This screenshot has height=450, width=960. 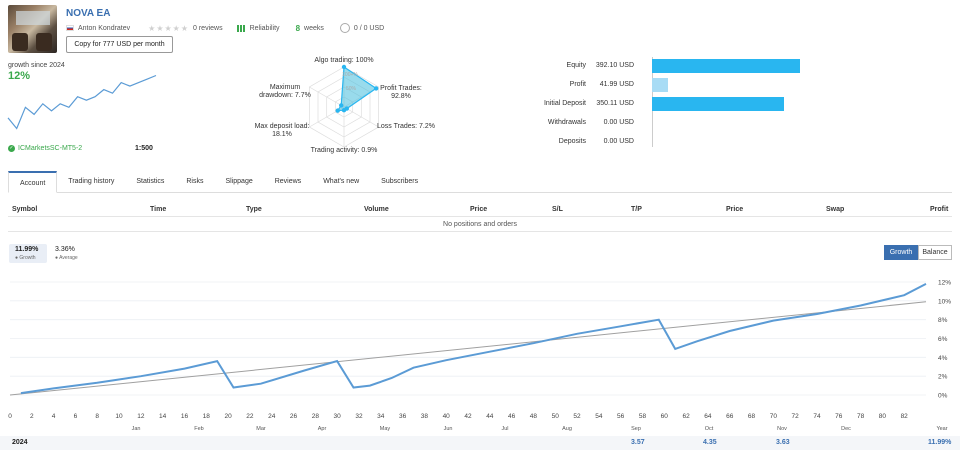 I want to click on col-tp: T/P, so click(x=636, y=209).